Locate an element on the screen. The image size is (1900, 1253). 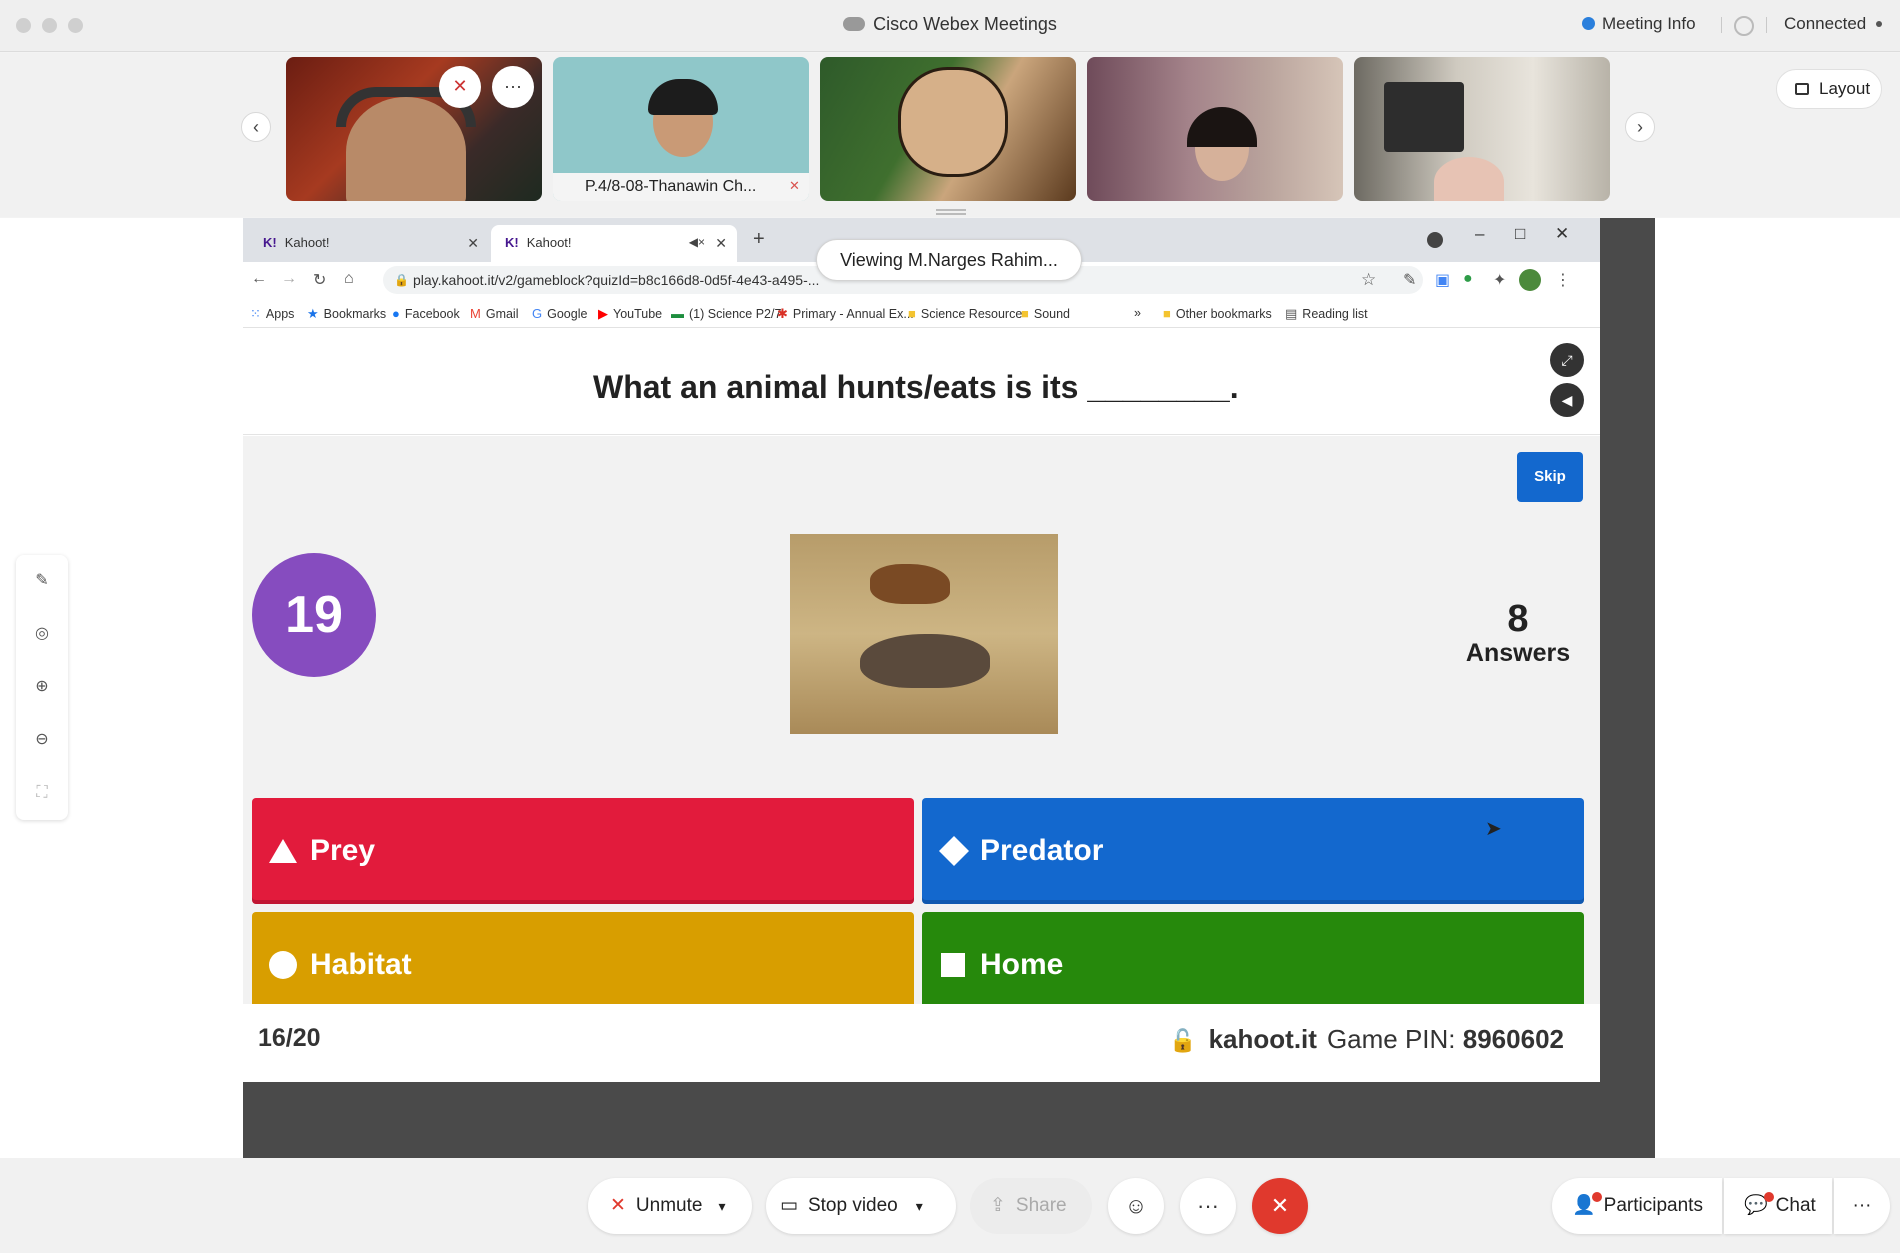
reactions-button: ☺ is located at coordinates (1136, 1206).